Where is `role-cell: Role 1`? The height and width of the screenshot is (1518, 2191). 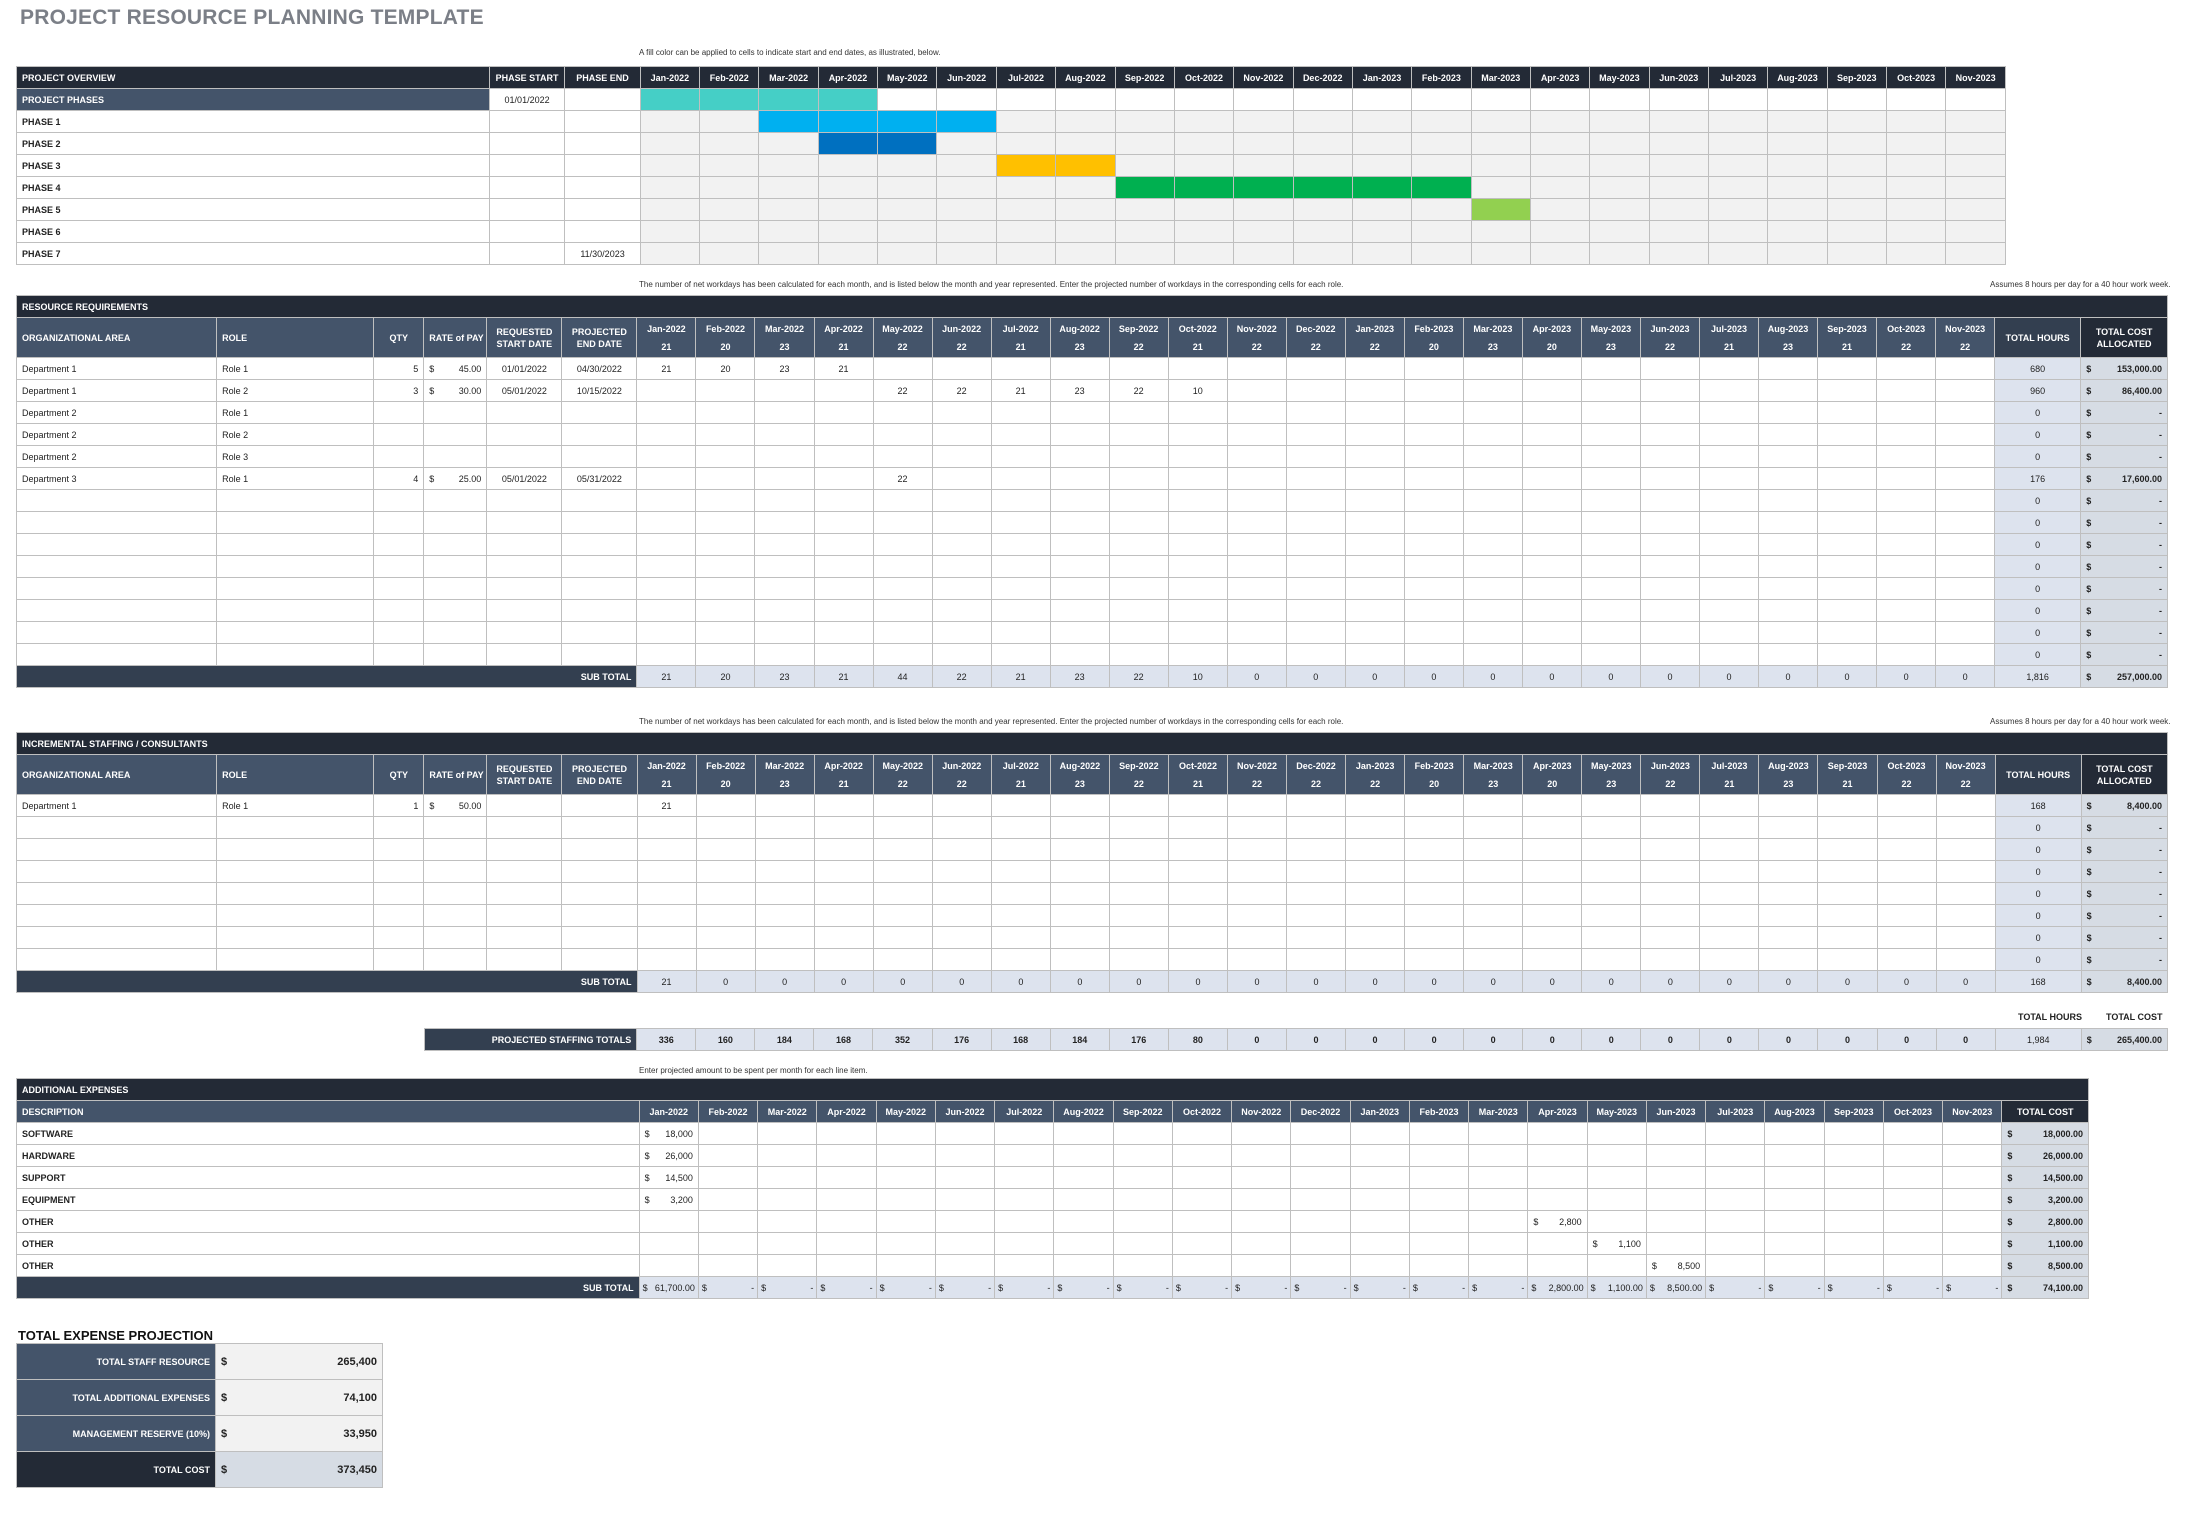
role-cell: Role 1 is located at coordinates (295, 478).